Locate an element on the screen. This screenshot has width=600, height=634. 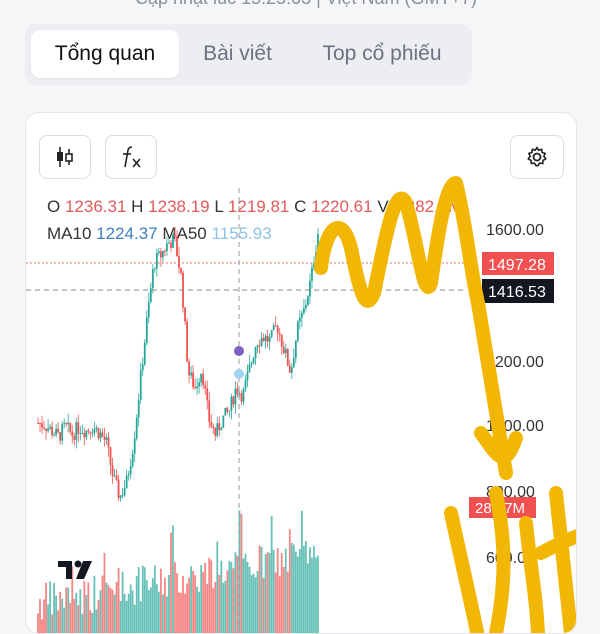
open-label: O is located at coordinates (54, 206).